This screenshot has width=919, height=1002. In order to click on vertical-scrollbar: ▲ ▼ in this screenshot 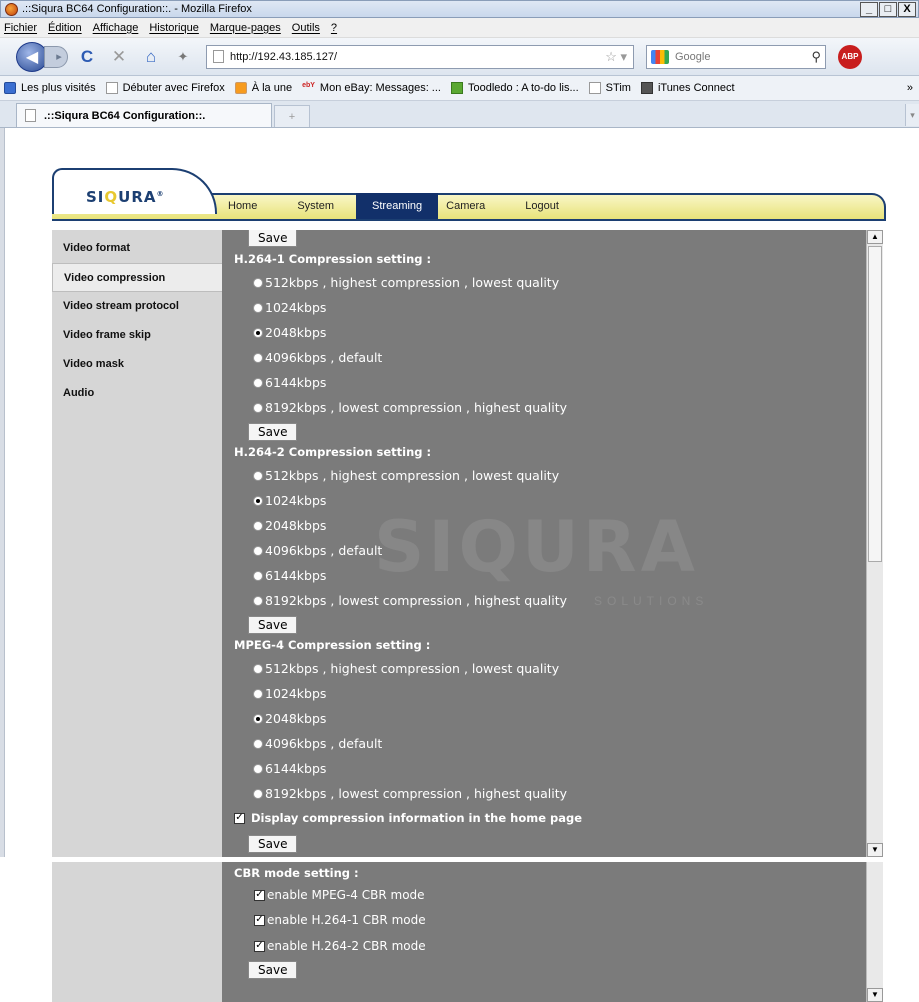, I will do `click(874, 543)`.